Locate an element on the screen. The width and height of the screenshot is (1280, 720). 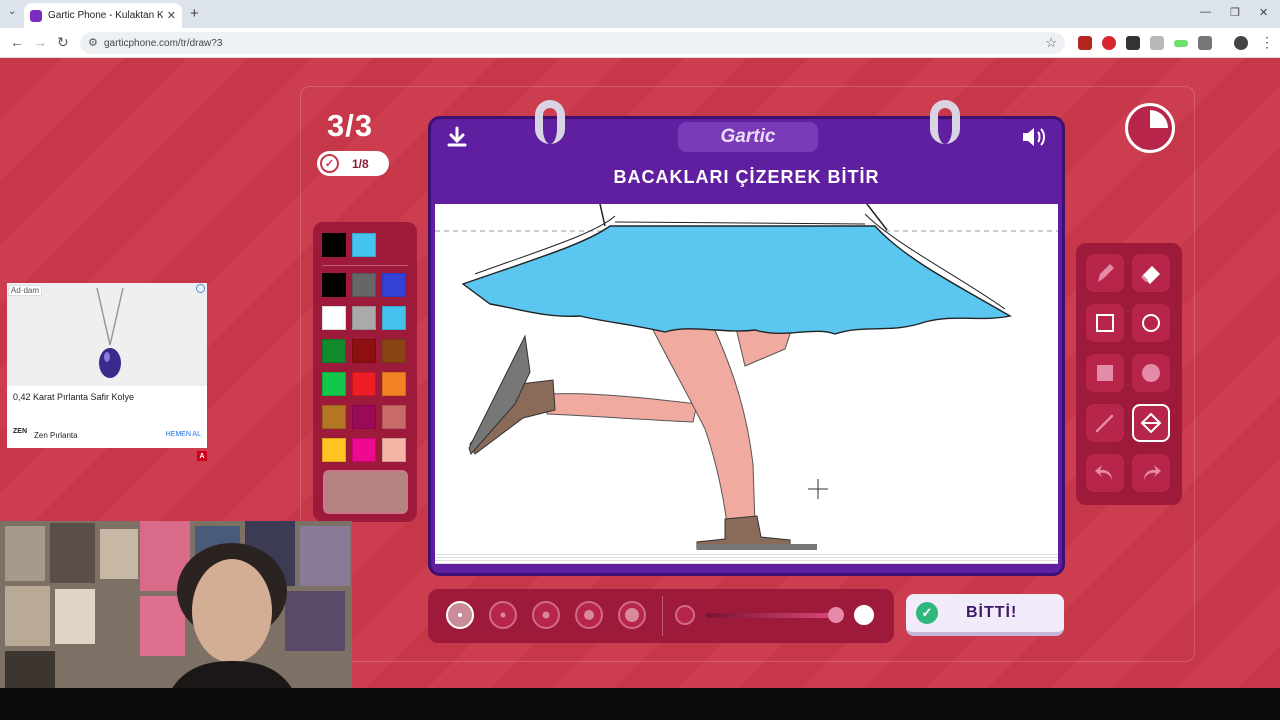
browser-toolbar: ← → ↻ ⚙ garticphone.com/tr/draw?3 ☆ ⋮ is located at coordinates (640, 43).